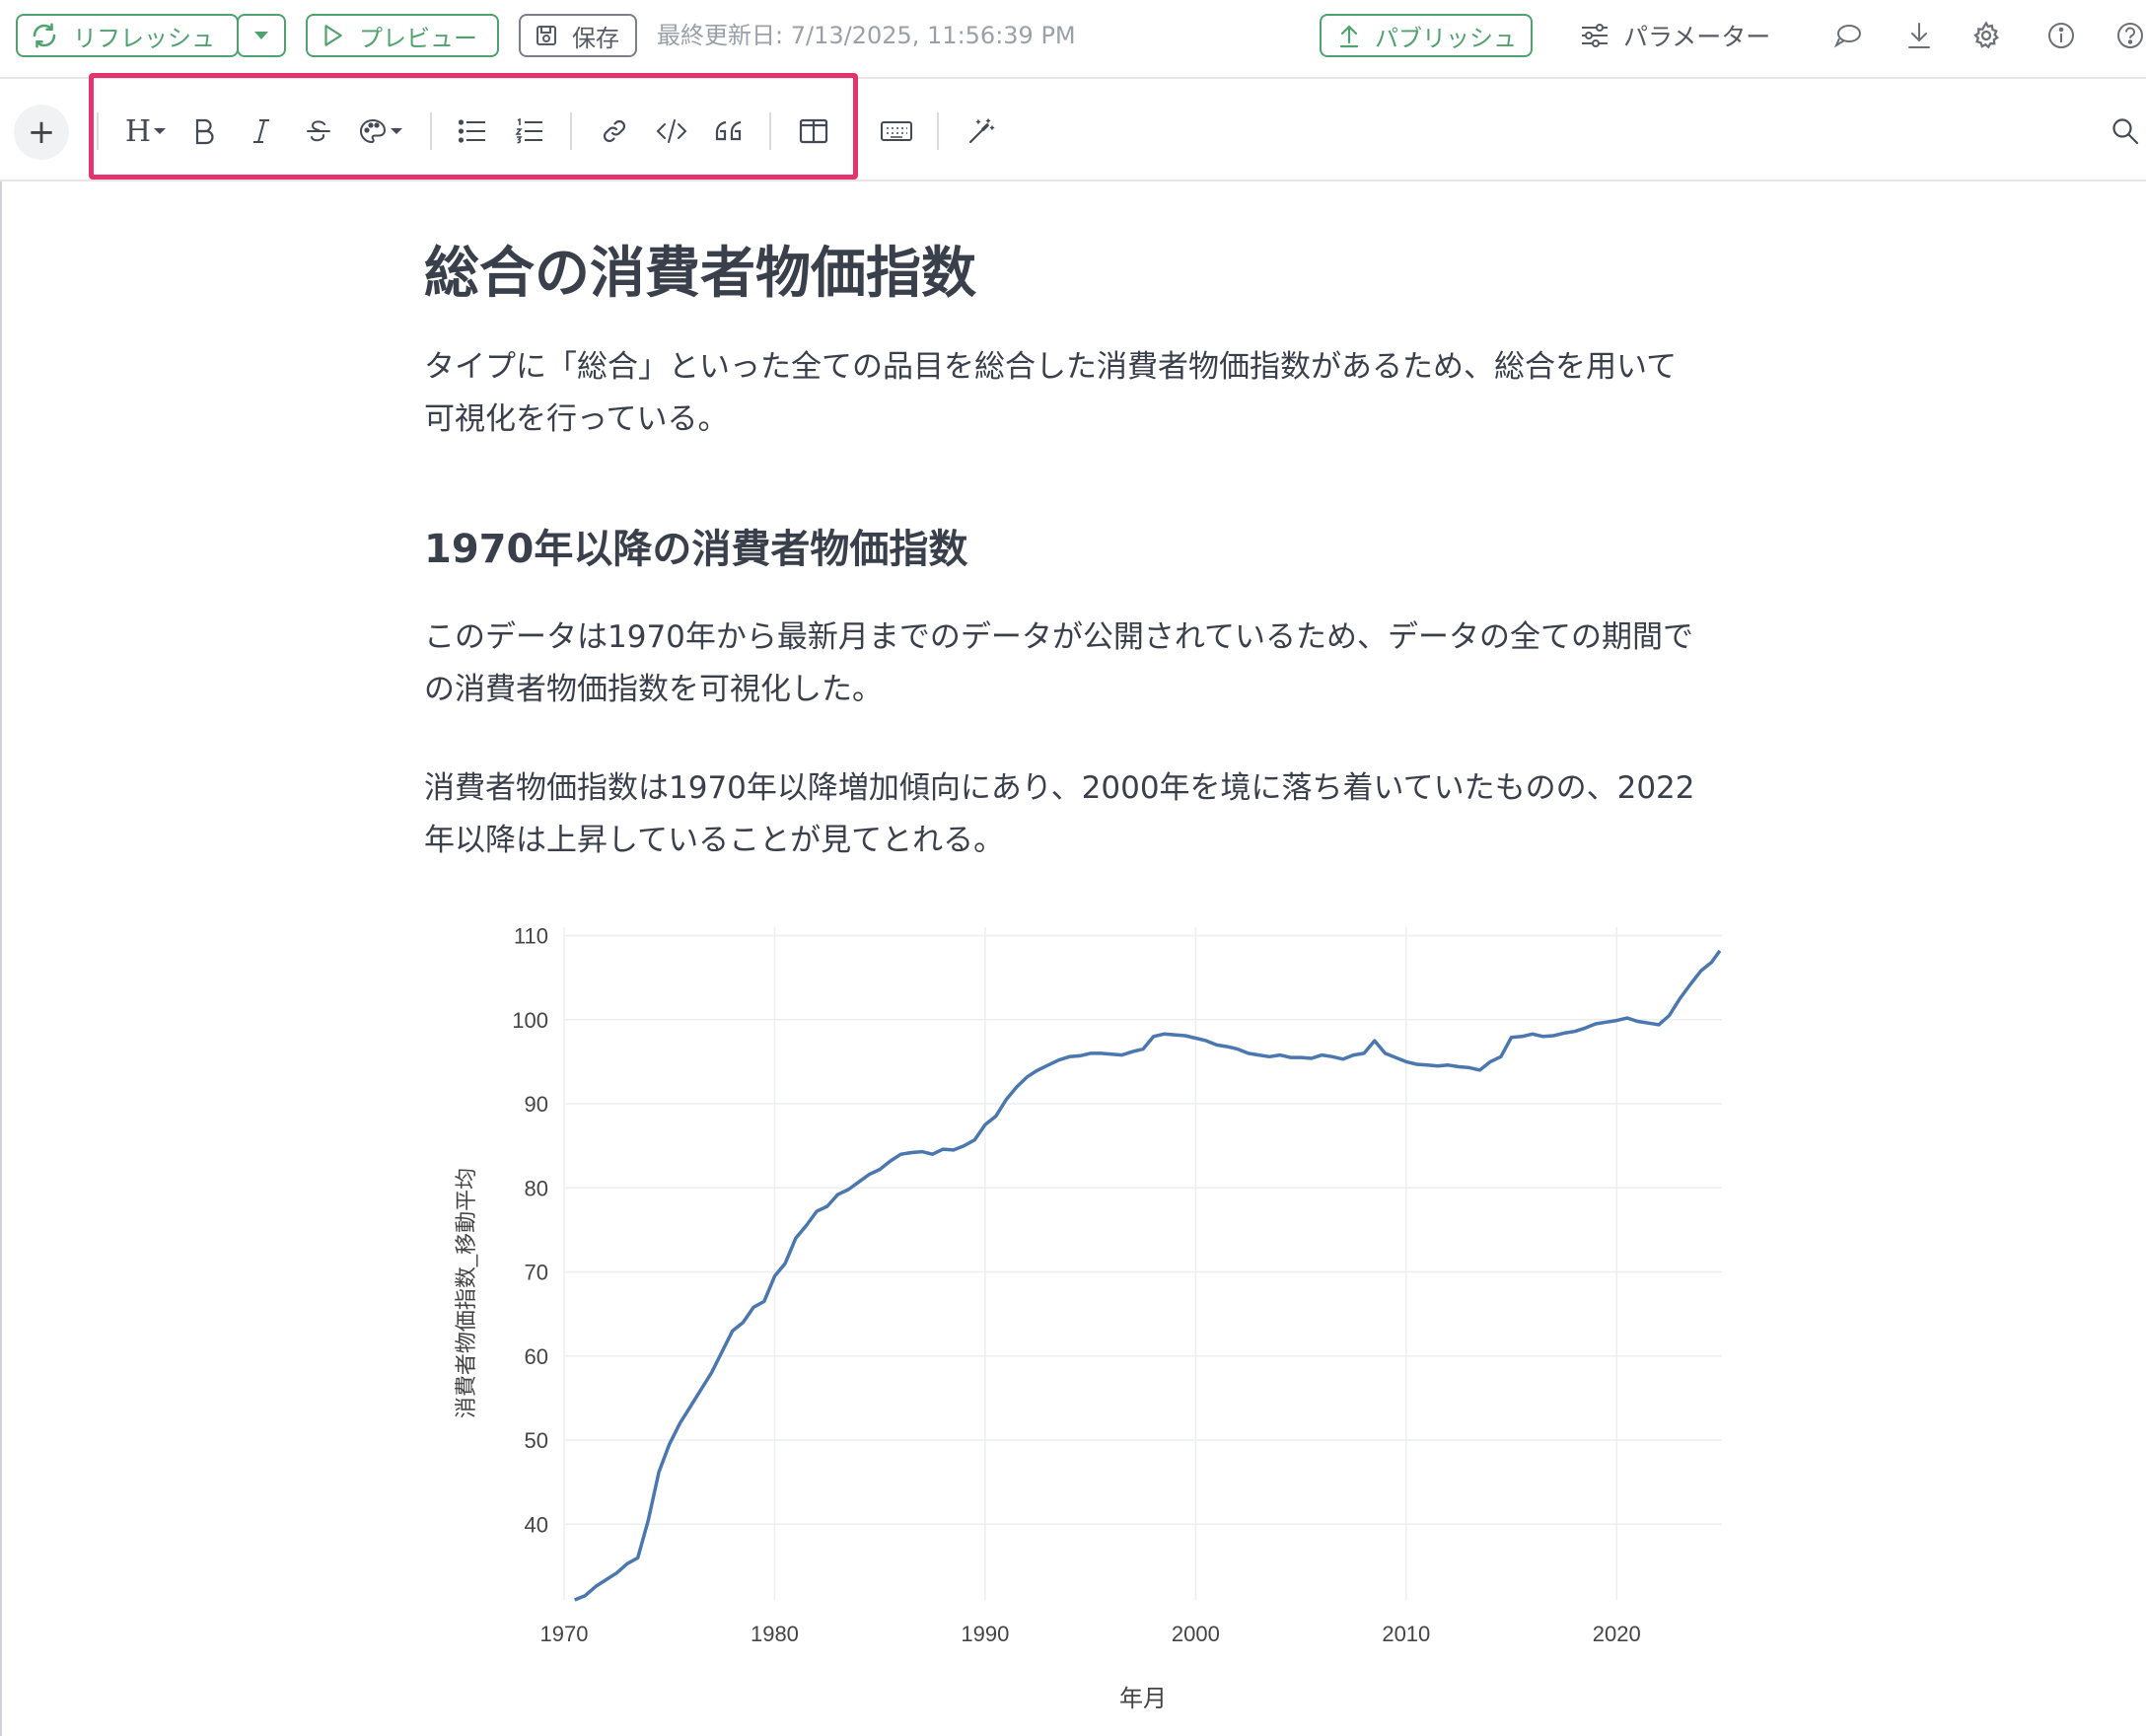 This screenshot has width=2146, height=1736. What do you see at coordinates (1595, 35) in the screenshot?
I see `sliders-icon` at bounding box center [1595, 35].